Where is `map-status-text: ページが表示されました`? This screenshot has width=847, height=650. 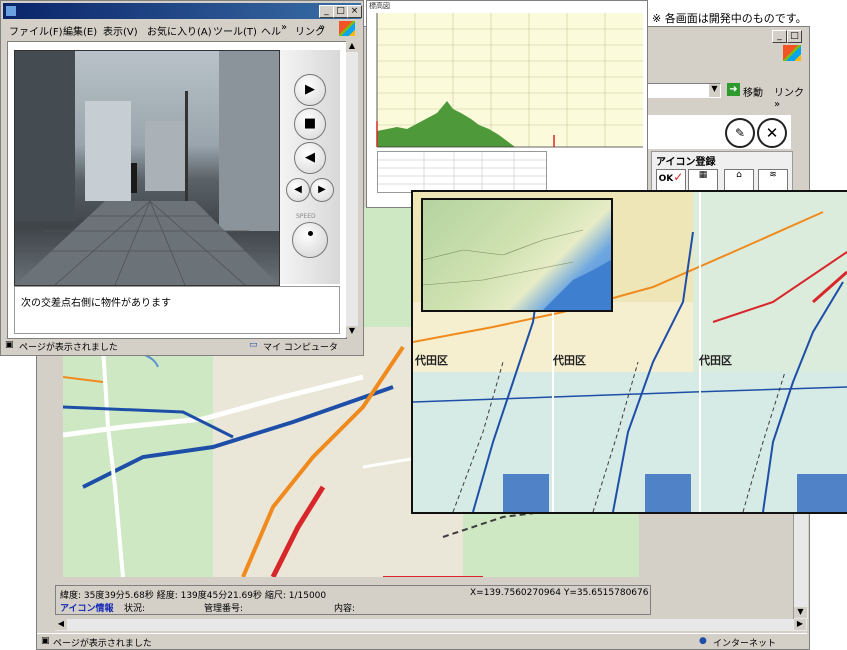 map-status-text: ページが表示されました is located at coordinates (102, 644).